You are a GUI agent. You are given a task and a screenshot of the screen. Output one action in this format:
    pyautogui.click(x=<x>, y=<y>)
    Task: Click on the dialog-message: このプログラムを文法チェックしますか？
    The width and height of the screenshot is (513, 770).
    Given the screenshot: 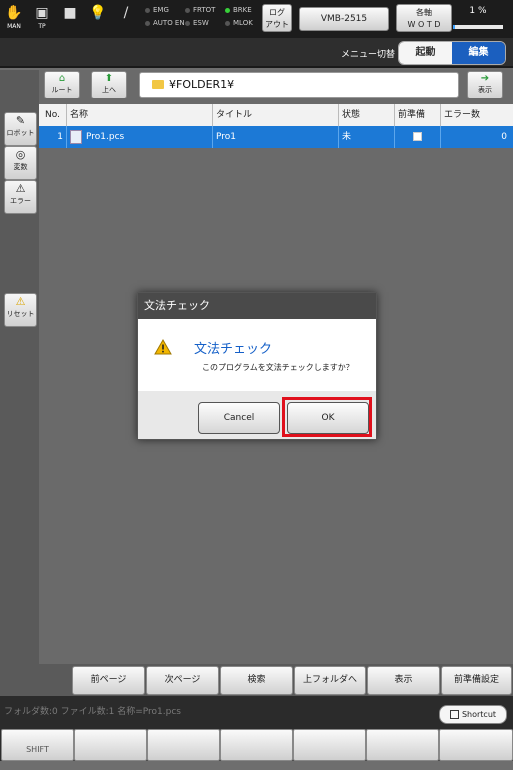 What is the action you would take?
    pyautogui.click(x=278, y=367)
    